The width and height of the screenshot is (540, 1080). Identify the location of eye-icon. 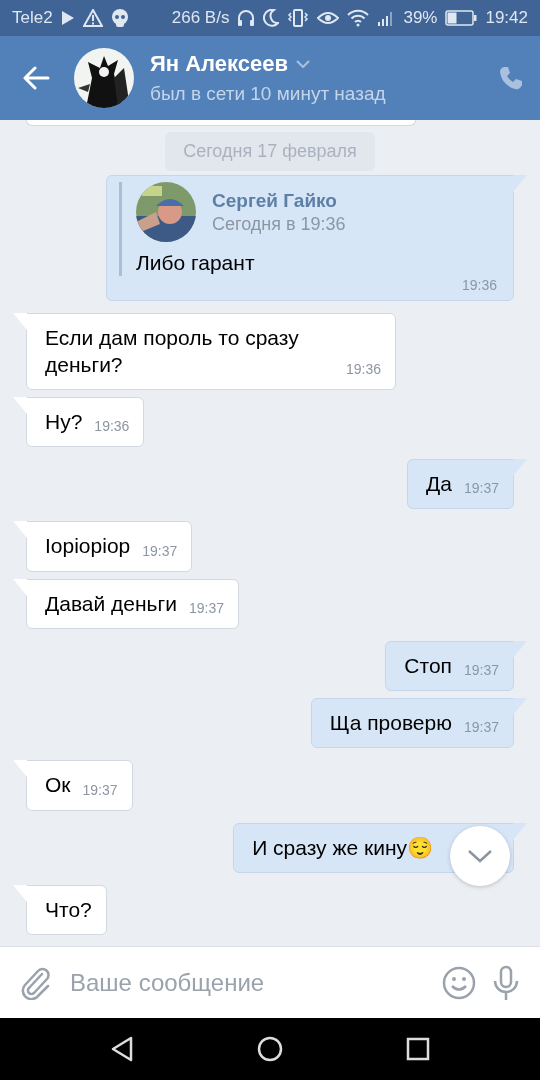
(328, 18).